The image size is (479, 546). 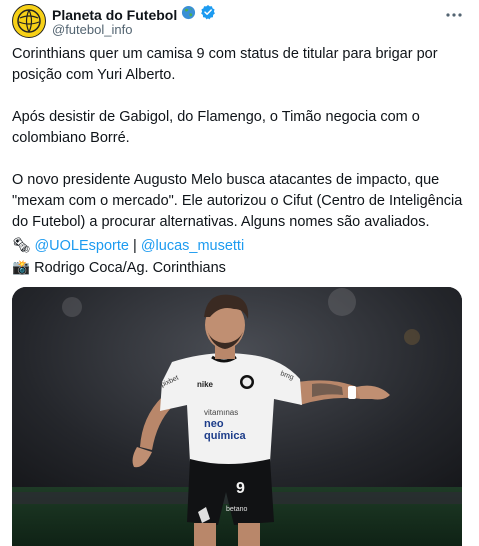 I want to click on mention-link: @UOLEsporte, so click(x=81, y=246).